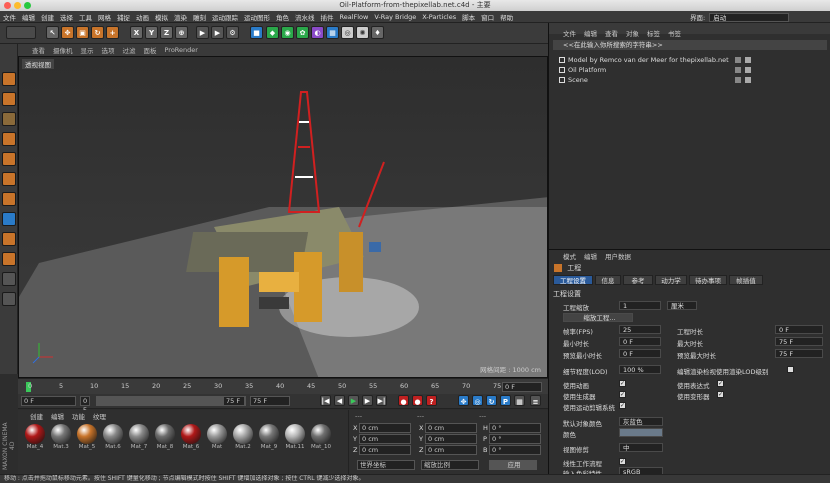 This screenshot has width=830, height=483. Describe the element at coordinates (506, 17) in the screenshot. I see `menu-item-21: 帮助` at that location.